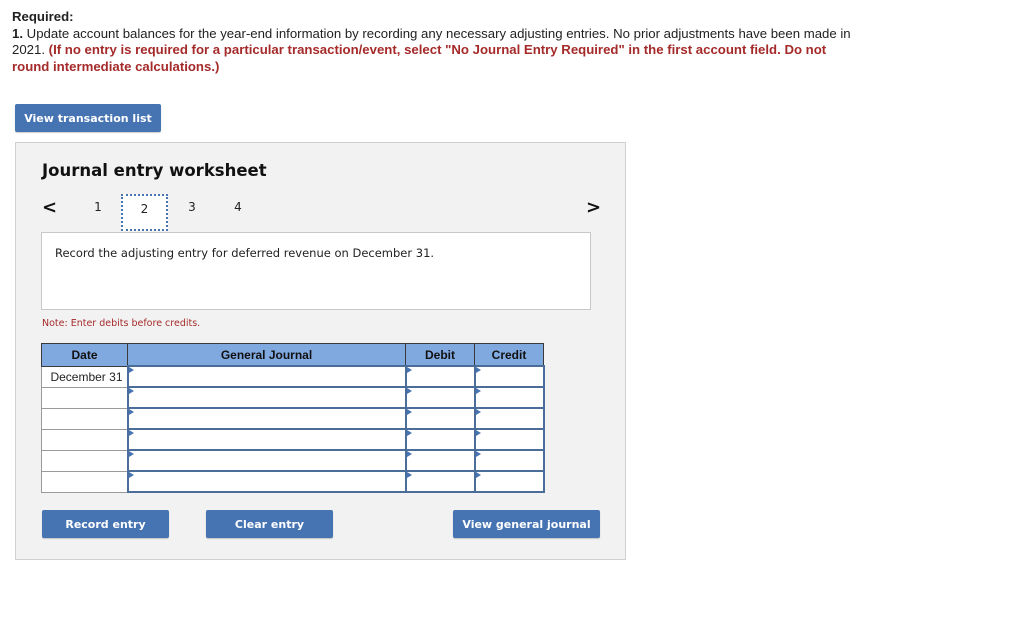  Describe the element at coordinates (593, 208) in the screenshot. I see `chevron-right-icon: >` at that location.